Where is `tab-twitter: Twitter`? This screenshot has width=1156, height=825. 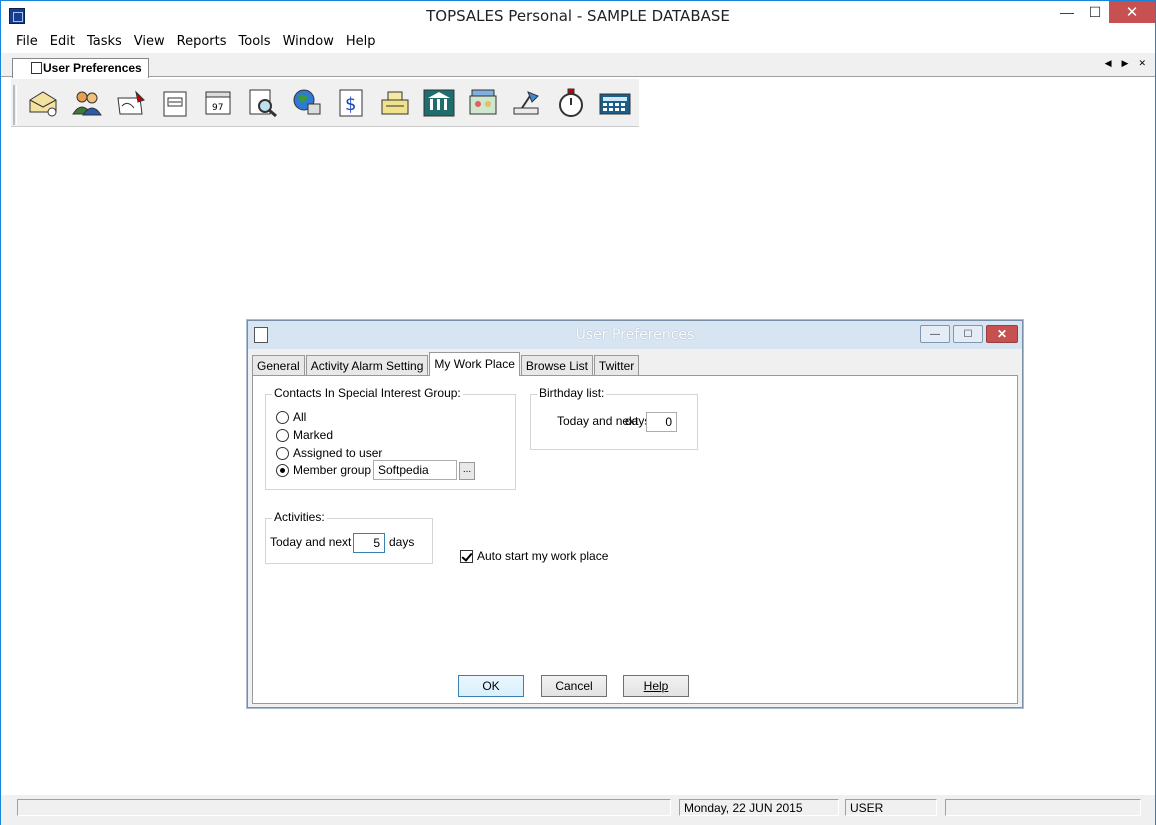
tab-twitter: Twitter is located at coordinates (616, 365).